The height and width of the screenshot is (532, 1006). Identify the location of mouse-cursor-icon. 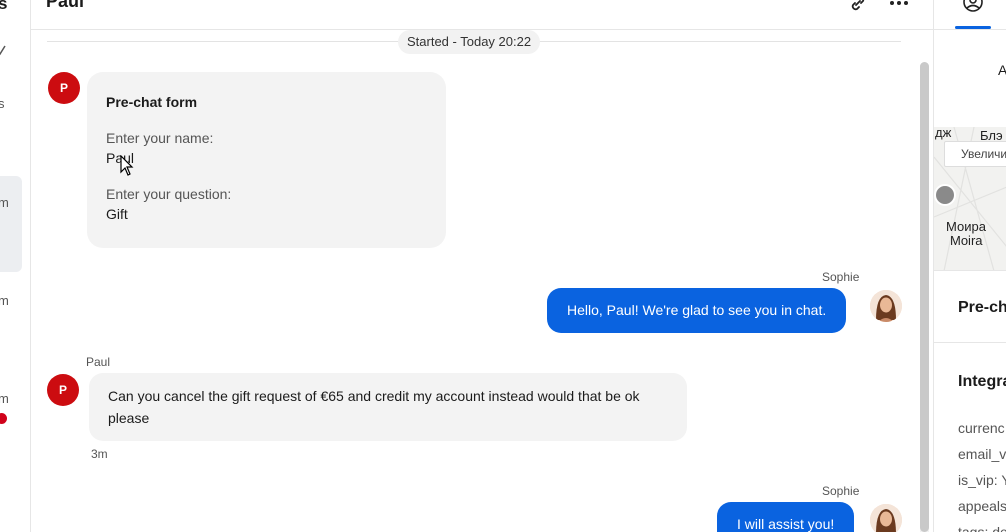
(127, 165).